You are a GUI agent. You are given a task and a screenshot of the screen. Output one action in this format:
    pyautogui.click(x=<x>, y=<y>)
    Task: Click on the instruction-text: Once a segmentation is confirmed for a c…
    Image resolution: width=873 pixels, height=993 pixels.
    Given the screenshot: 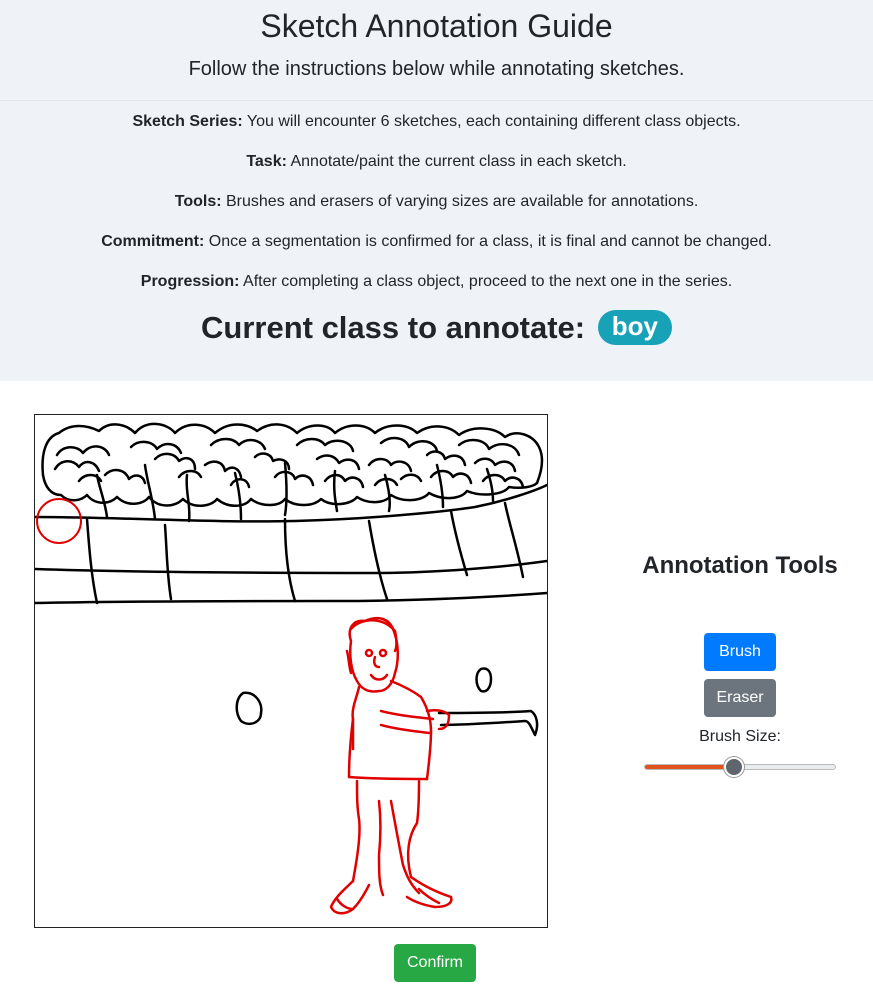 What is the action you would take?
    pyautogui.click(x=490, y=241)
    